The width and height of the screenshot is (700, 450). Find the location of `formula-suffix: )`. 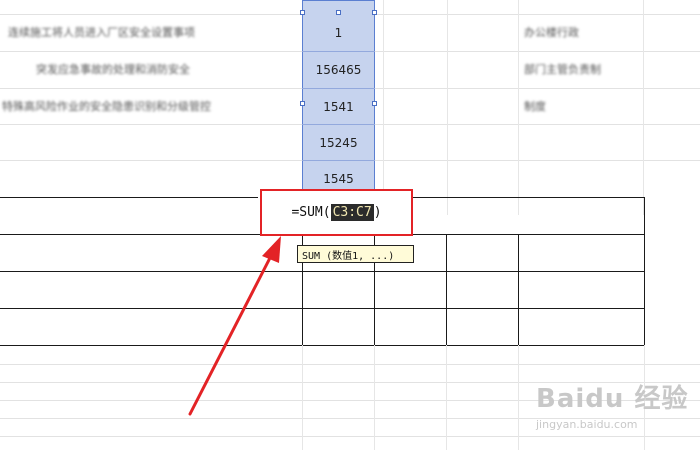

formula-suffix: ) is located at coordinates (377, 212).